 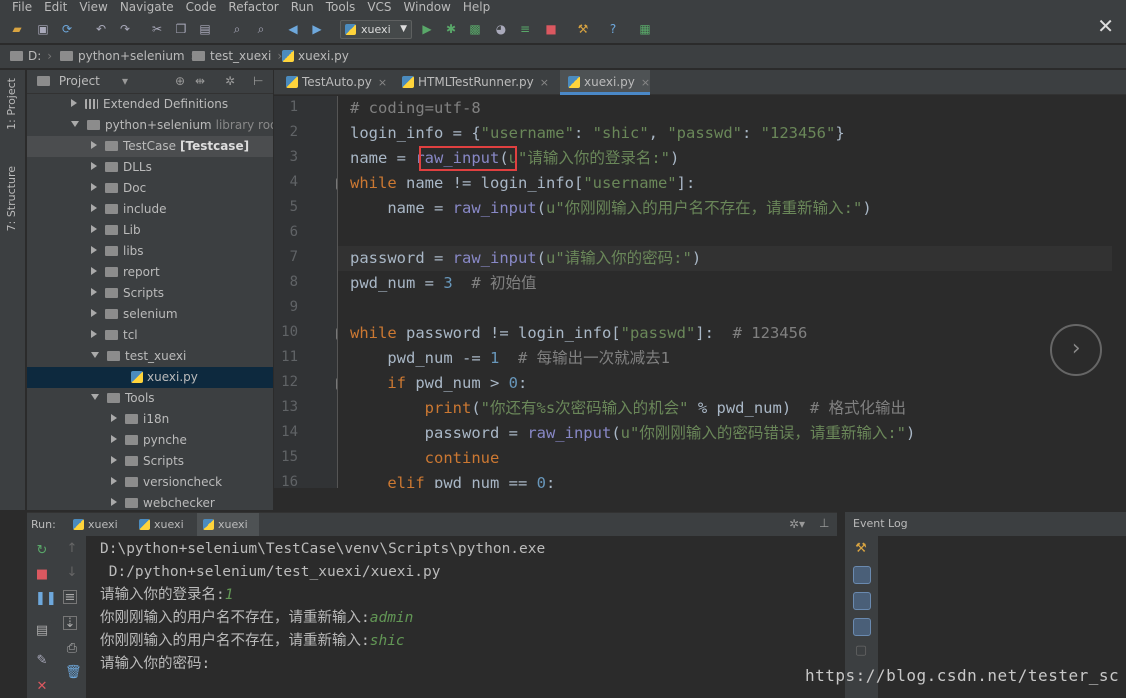 I want to click on breadcrumb-project: python+selenium›, so click(x=127, y=56).